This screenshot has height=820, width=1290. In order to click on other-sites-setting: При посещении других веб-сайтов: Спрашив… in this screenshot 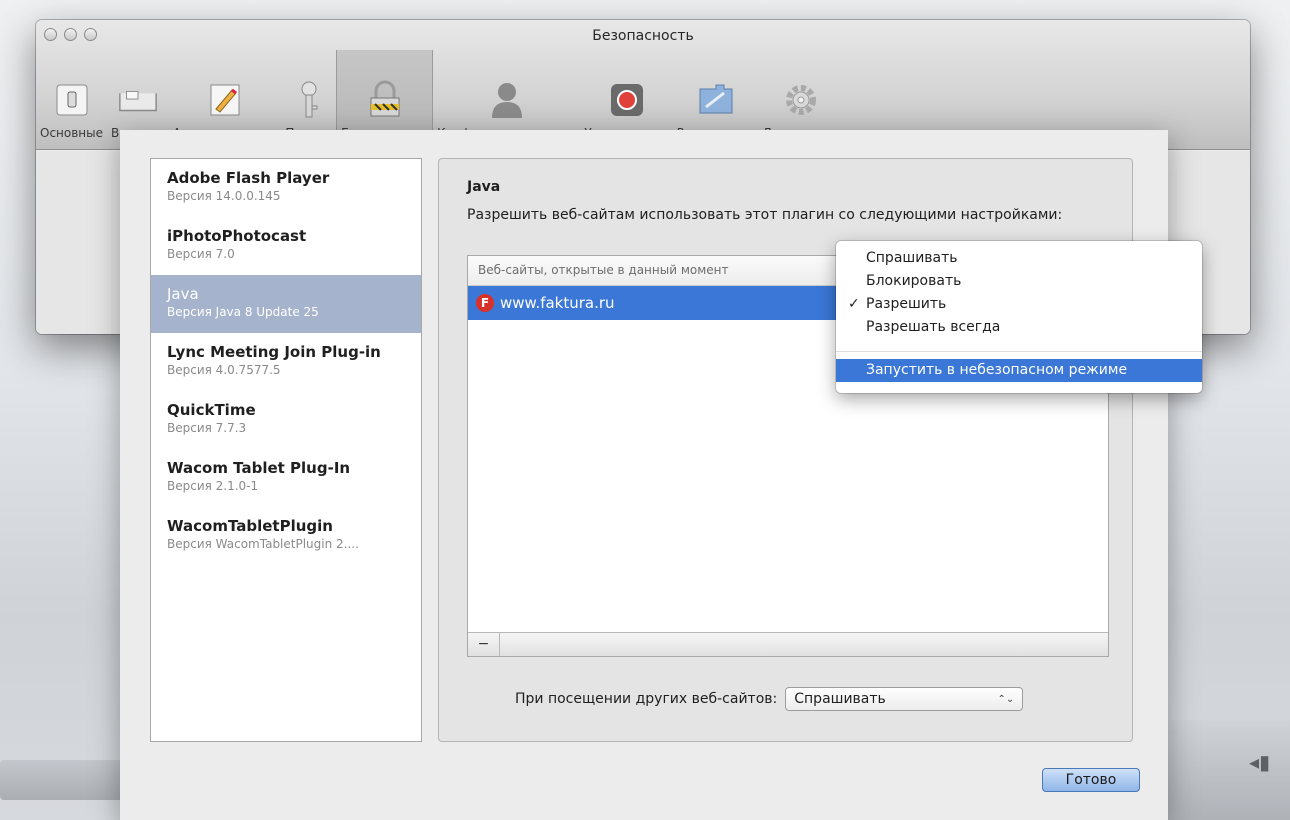, I will do `click(769, 699)`.